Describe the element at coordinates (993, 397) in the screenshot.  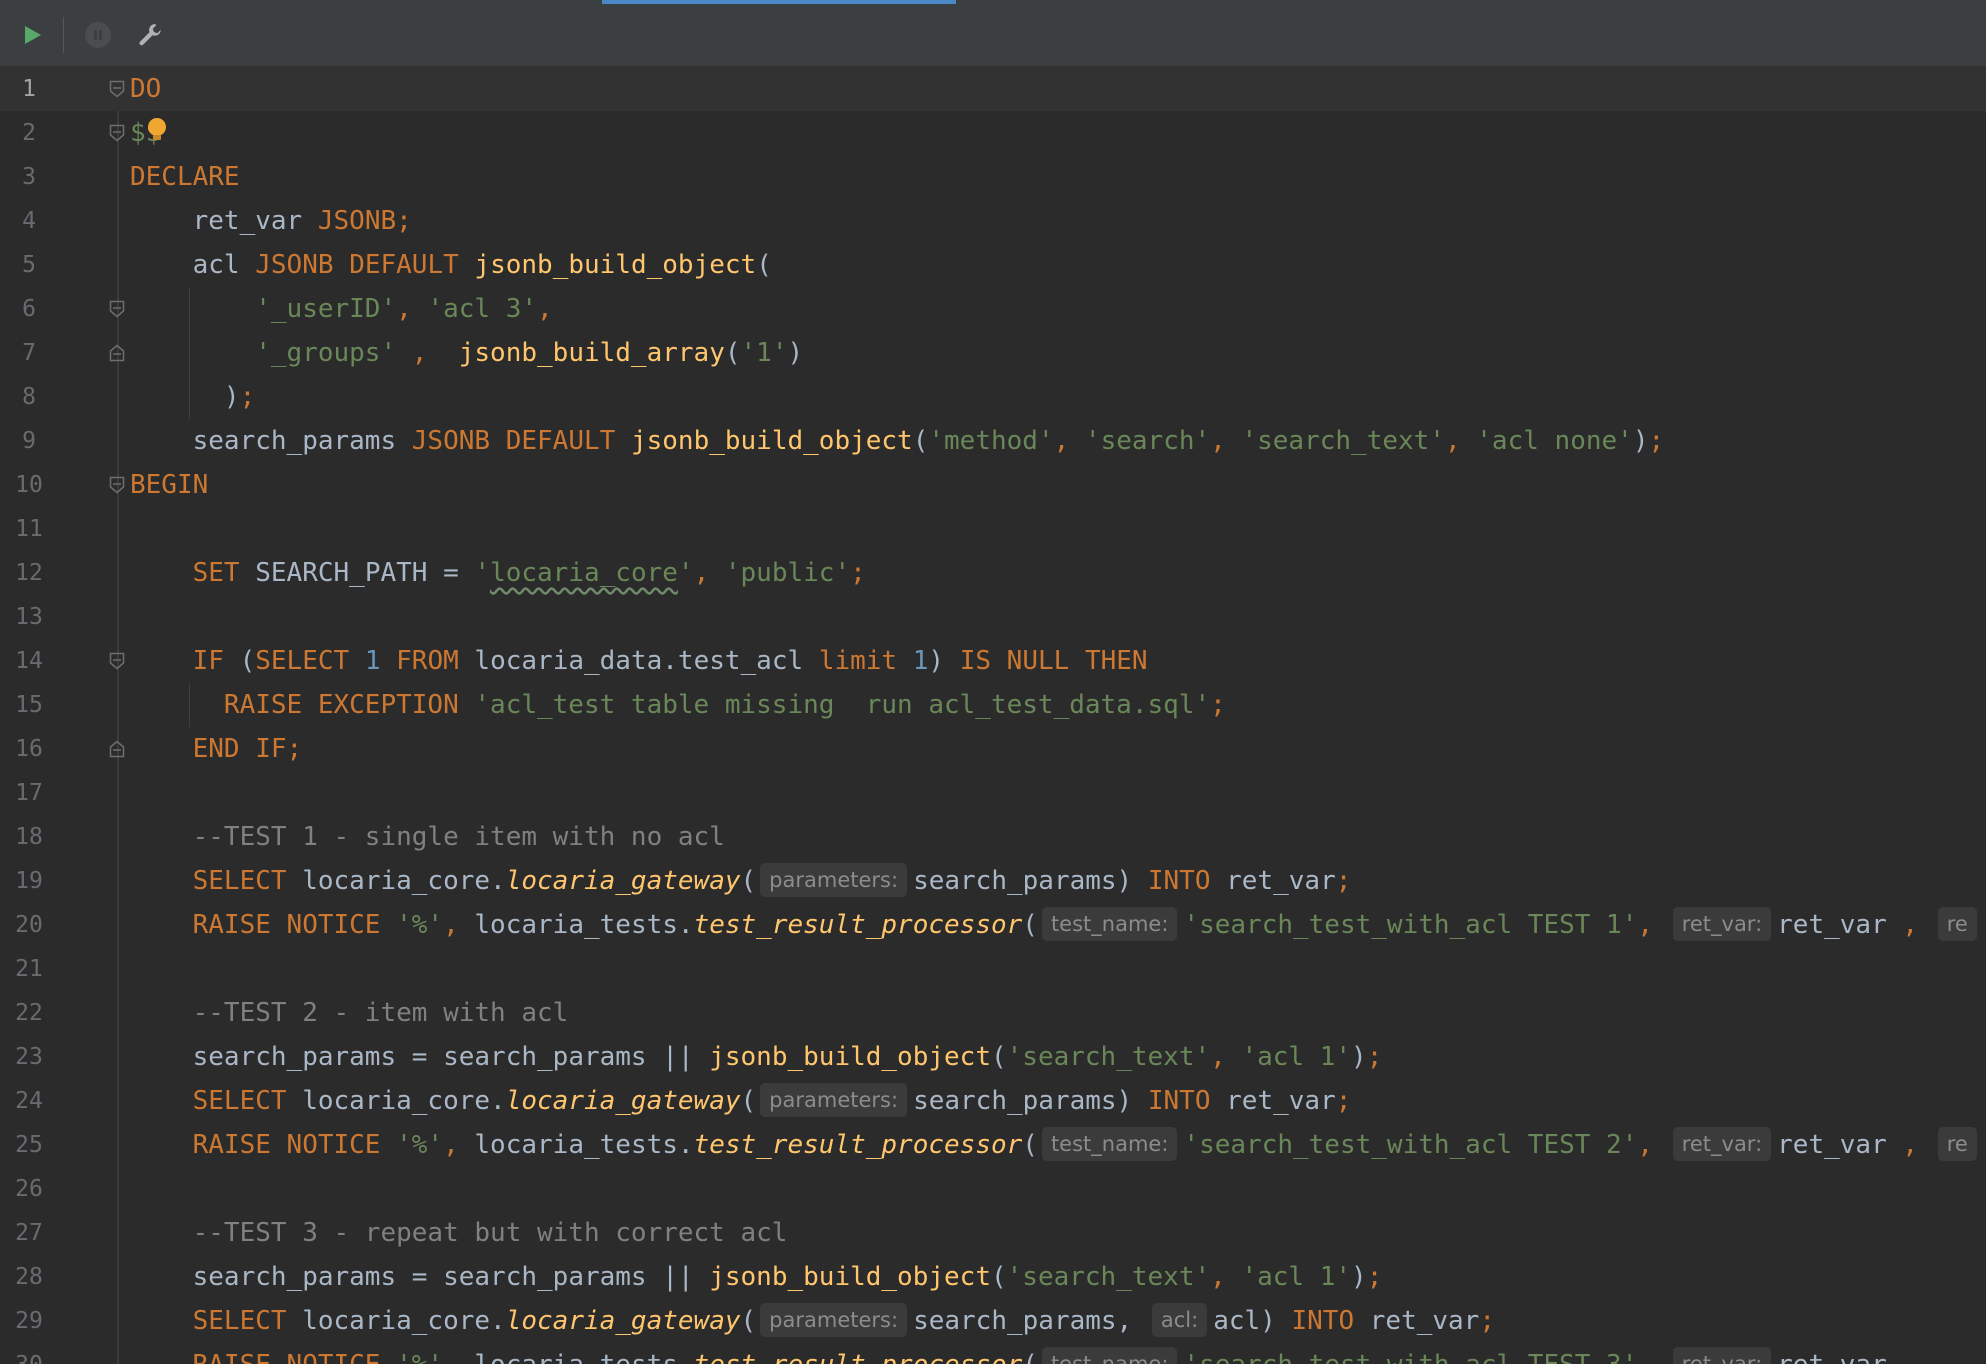
I see `code-line: 8 );` at that location.